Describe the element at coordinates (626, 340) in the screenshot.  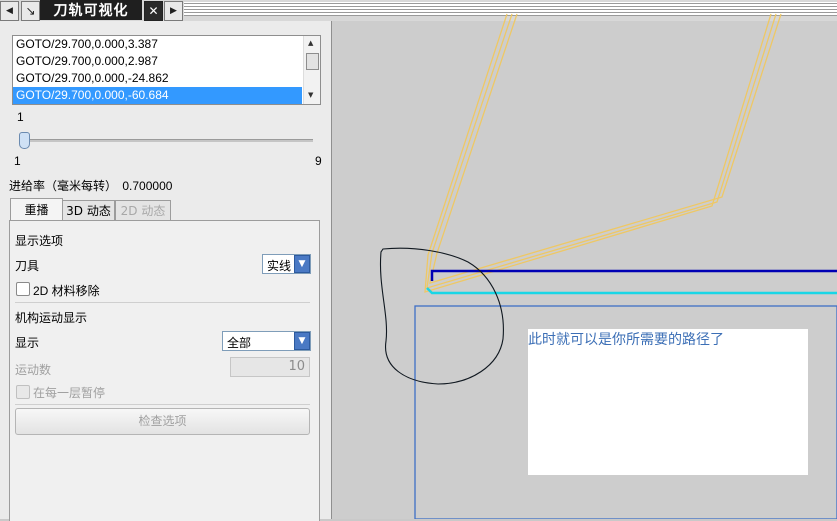
I see `annotation-text: 此时就可以是你所需要的路径了` at that location.